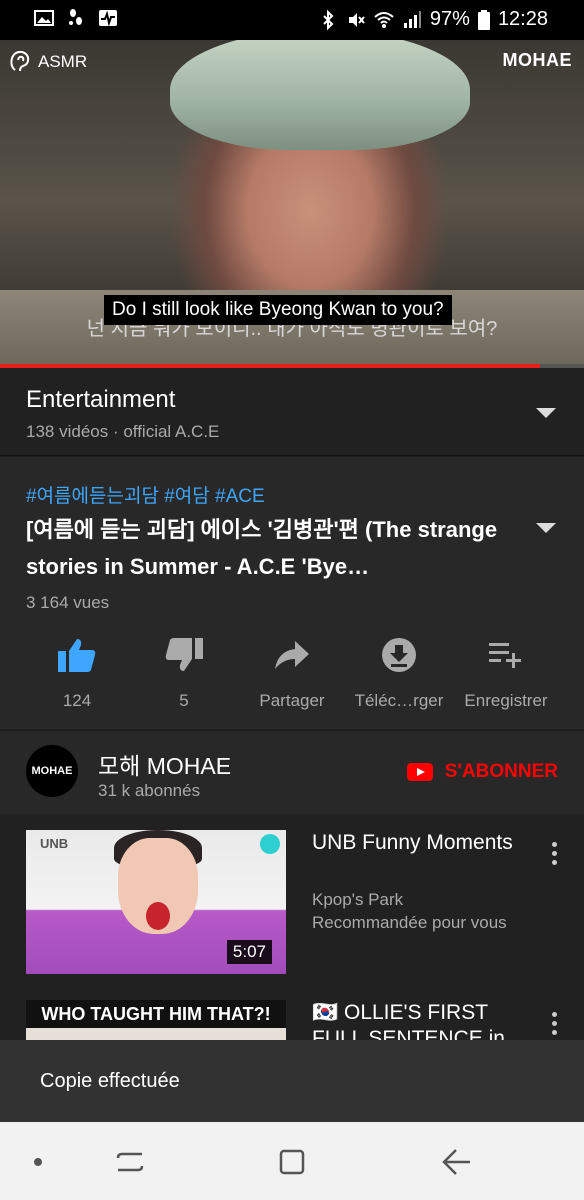 The image size is (584, 1200). What do you see at coordinates (38, 1162) in the screenshot?
I see `nav-dot-icon` at bounding box center [38, 1162].